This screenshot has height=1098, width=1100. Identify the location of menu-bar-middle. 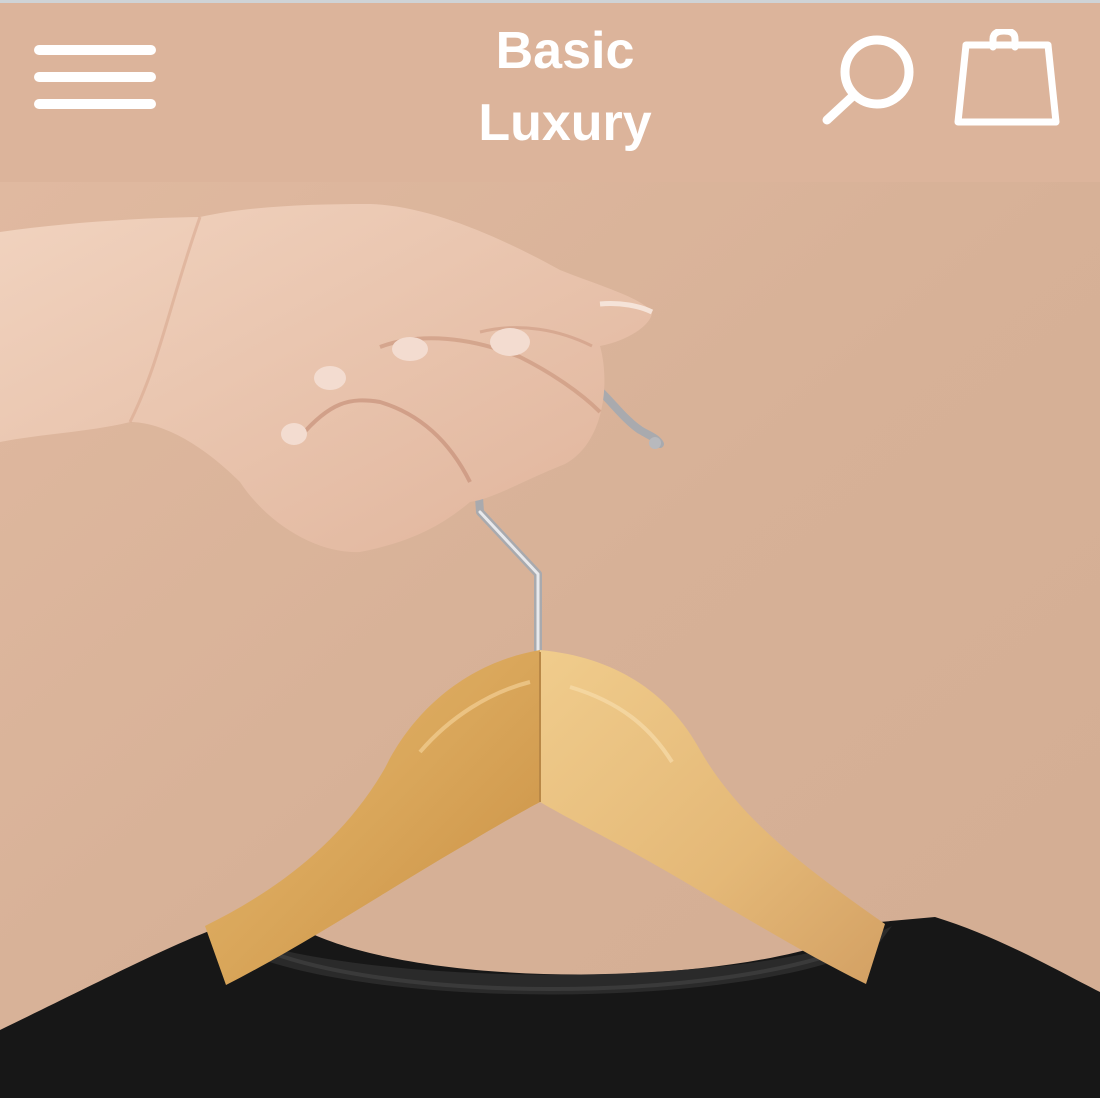
(95, 77).